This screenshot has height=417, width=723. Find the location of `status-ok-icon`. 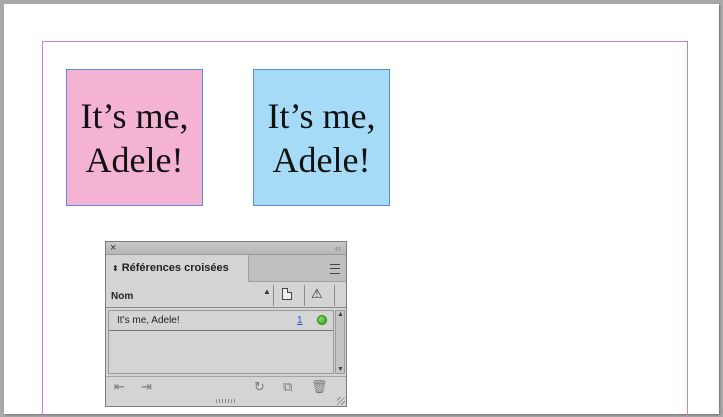

status-ok-icon is located at coordinates (322, 320).